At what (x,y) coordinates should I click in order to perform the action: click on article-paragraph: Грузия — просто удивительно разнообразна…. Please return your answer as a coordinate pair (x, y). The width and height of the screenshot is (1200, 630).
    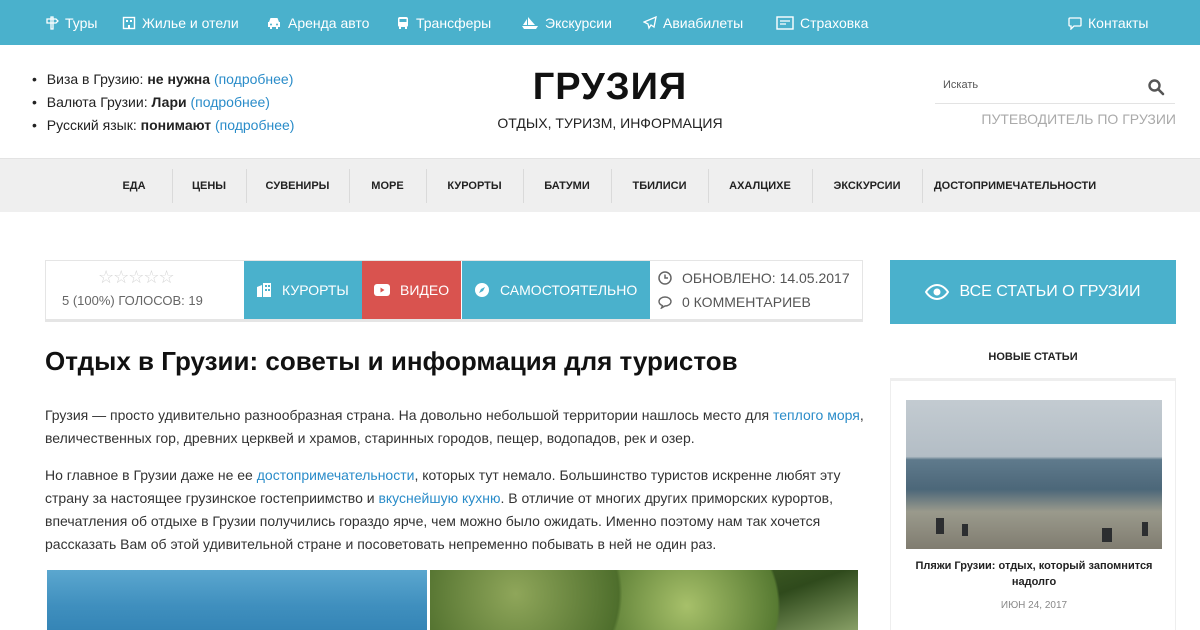
    Looking at the image, I should click on (455, 427).